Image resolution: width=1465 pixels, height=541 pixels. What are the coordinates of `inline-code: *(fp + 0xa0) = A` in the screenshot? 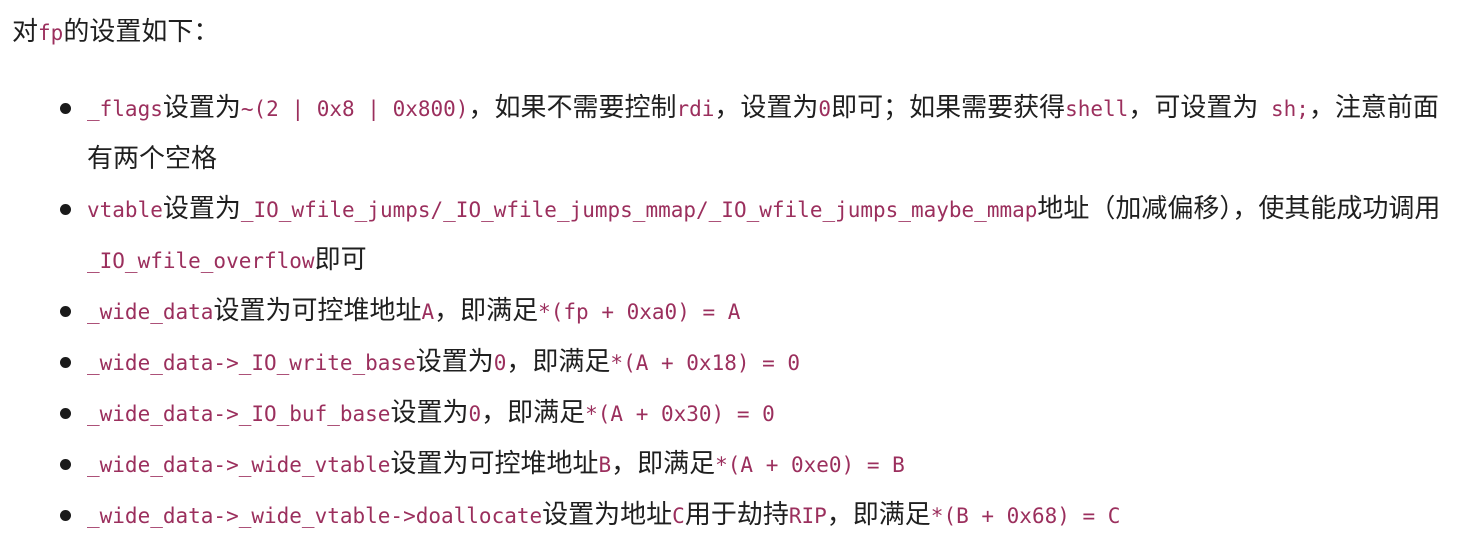 It's located at (639, 312).